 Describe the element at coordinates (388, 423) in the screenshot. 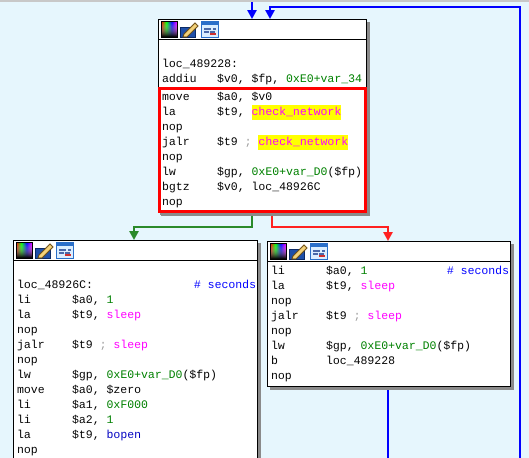

I see `flow-line` at that location.